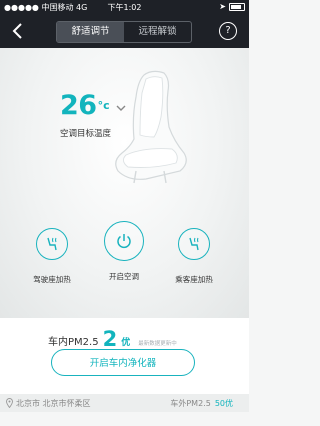  I want to click on passenger-seat-heat-label: 乘客座加热, so click(194, 279).